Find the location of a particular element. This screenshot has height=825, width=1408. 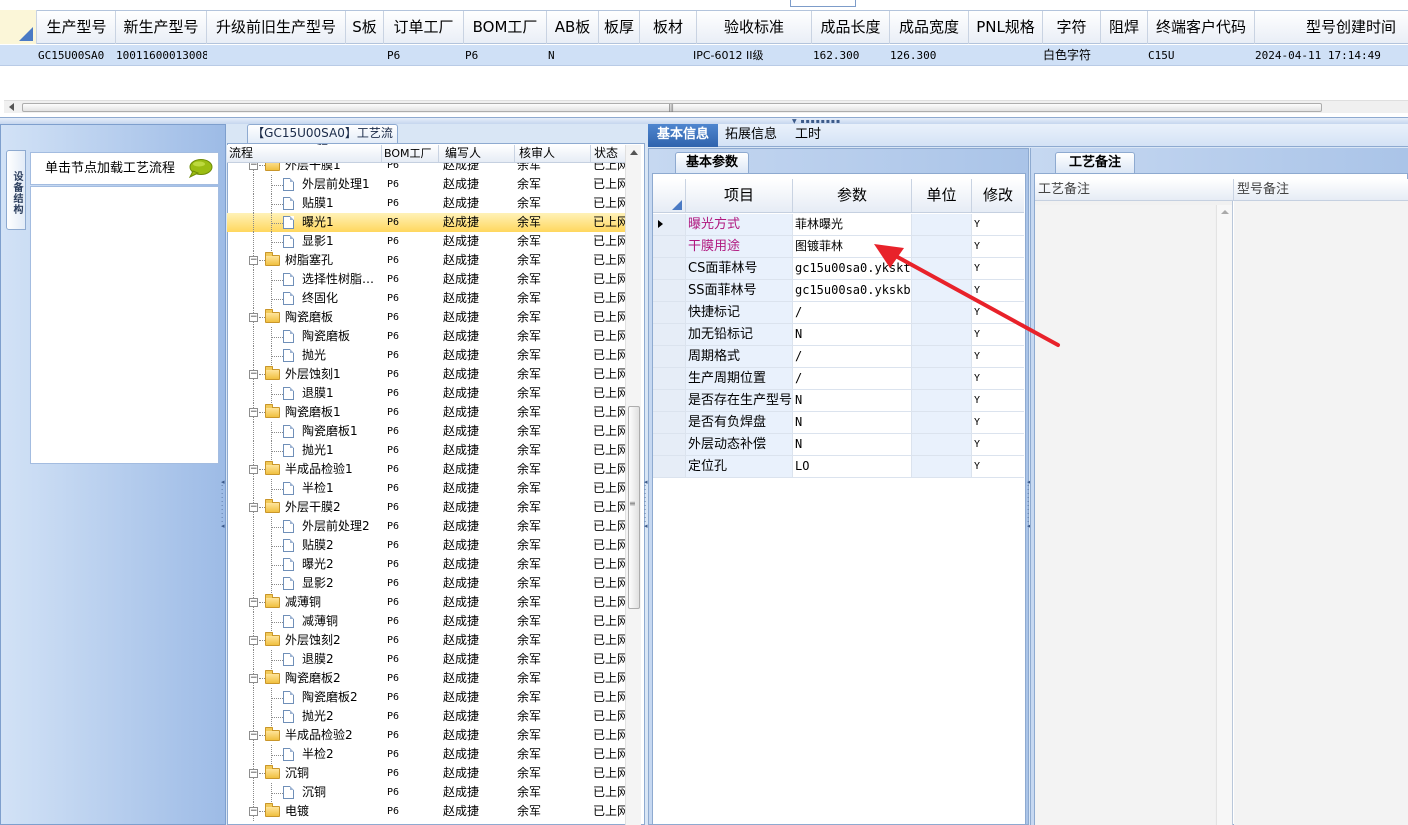

left-splitter-grip-icon: ◂ · · · · · · · · · · ◂ is located at coordinates (223, 509).